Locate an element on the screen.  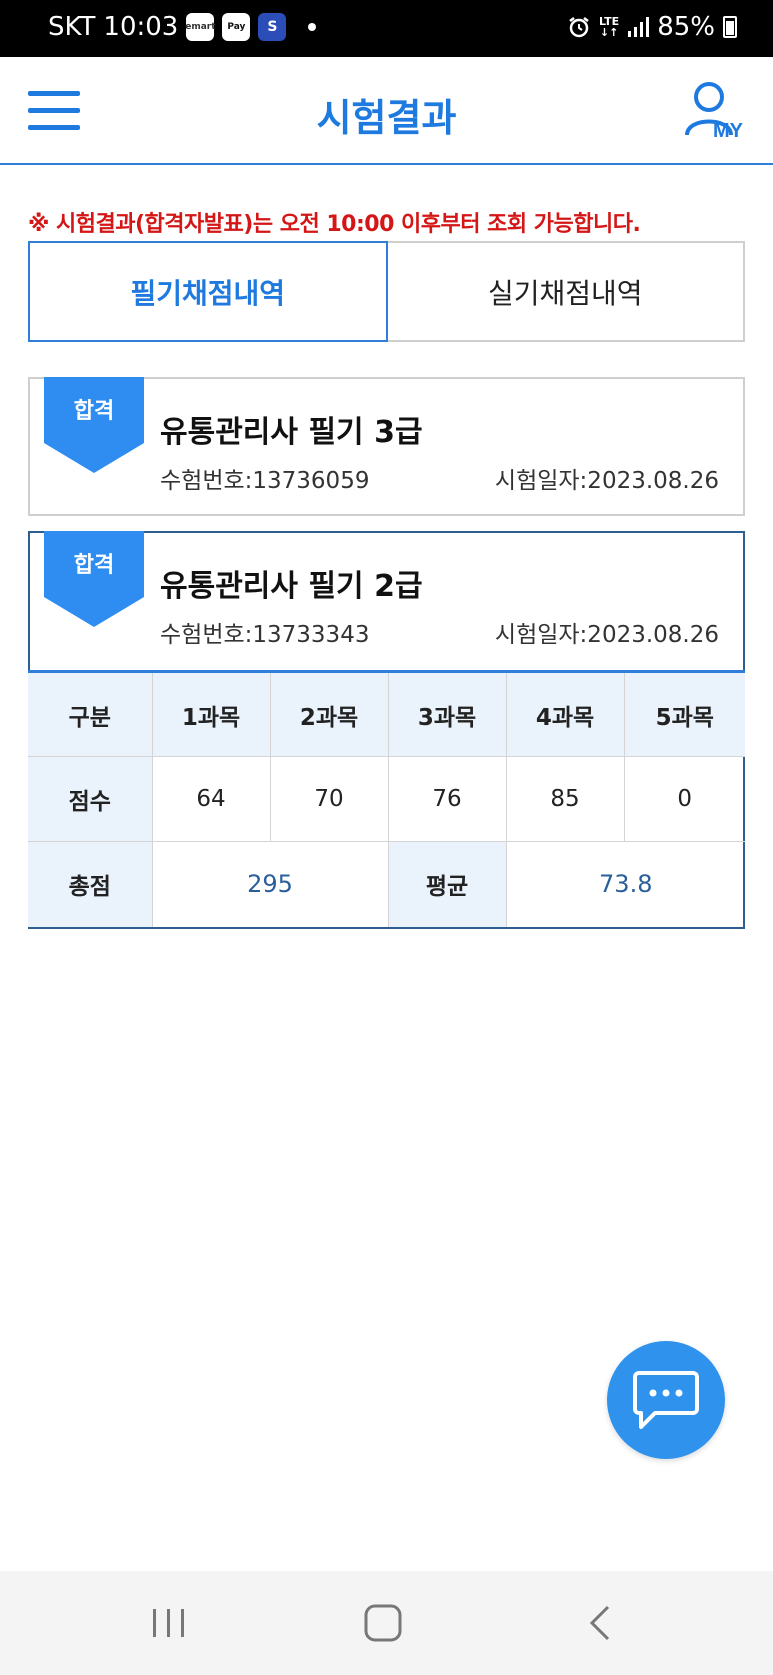
my-label: MY is located at coordinates (728, 130).